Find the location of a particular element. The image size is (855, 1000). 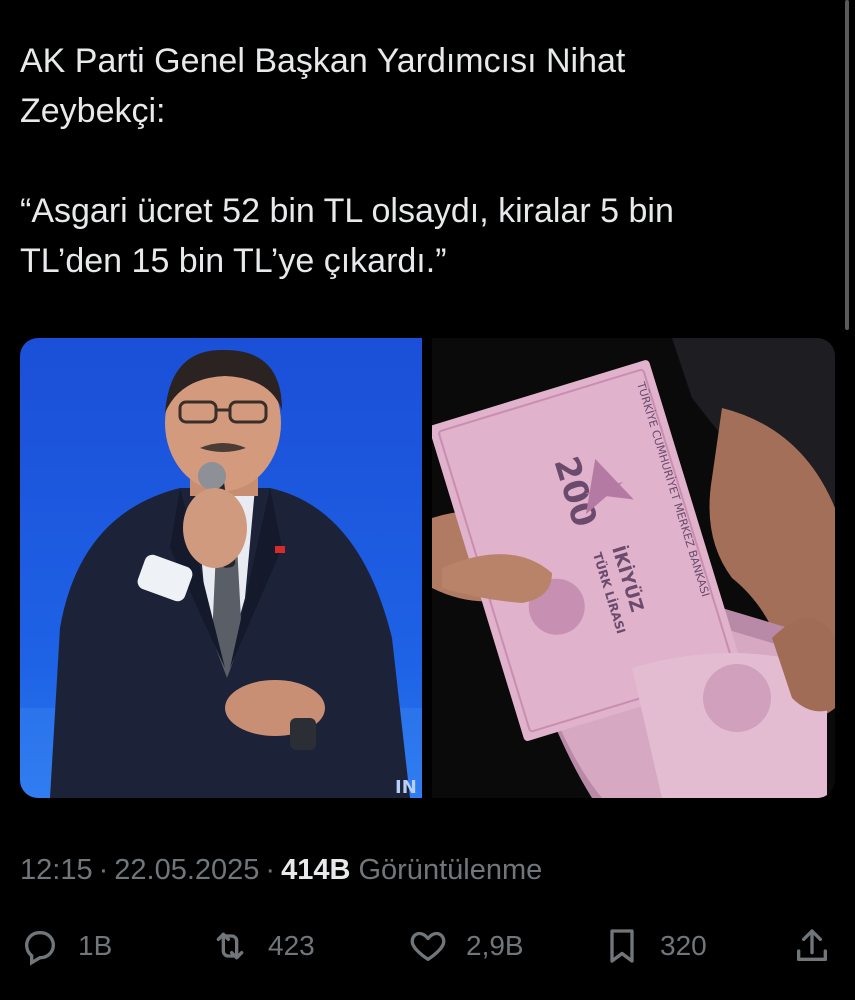

share-icon is located at coordinates (812, 946).